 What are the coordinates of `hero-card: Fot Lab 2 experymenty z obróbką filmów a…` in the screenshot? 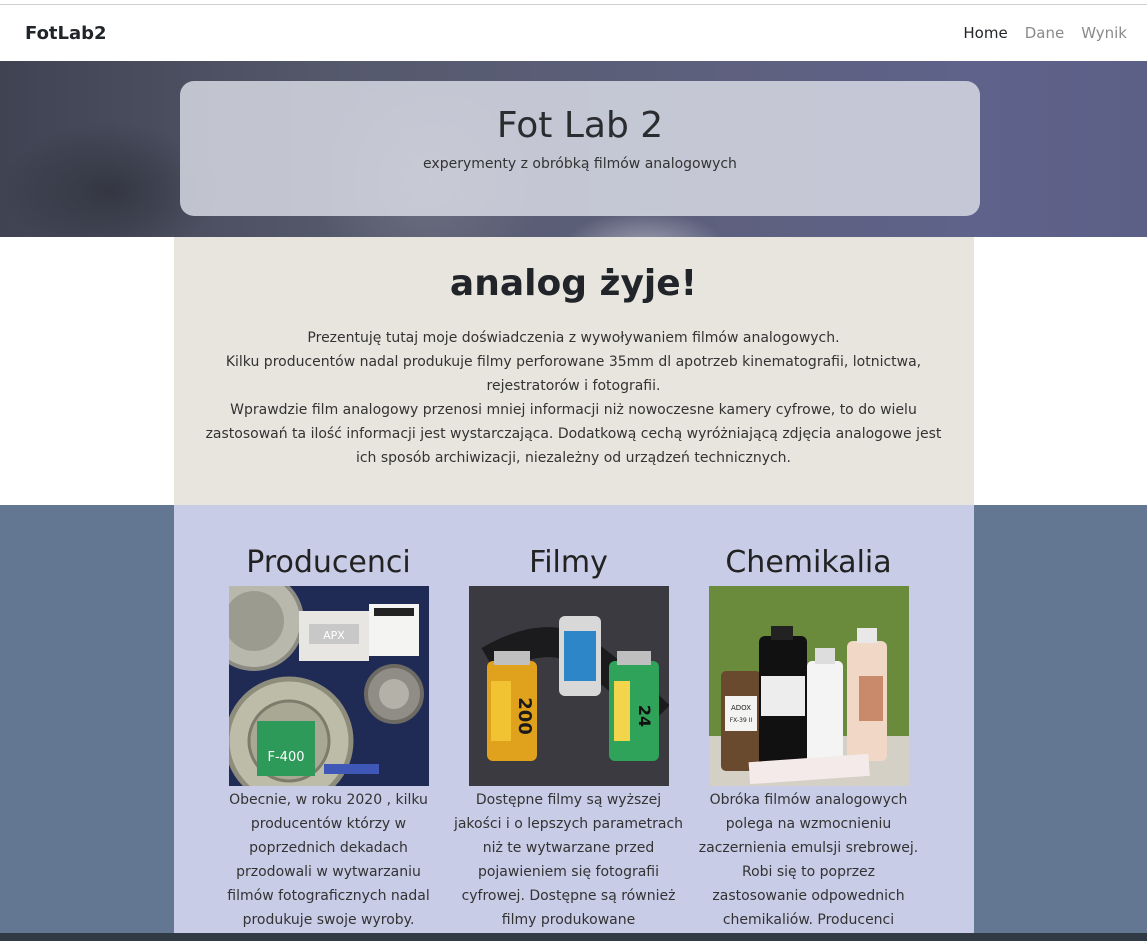 It's located at (580, 148).